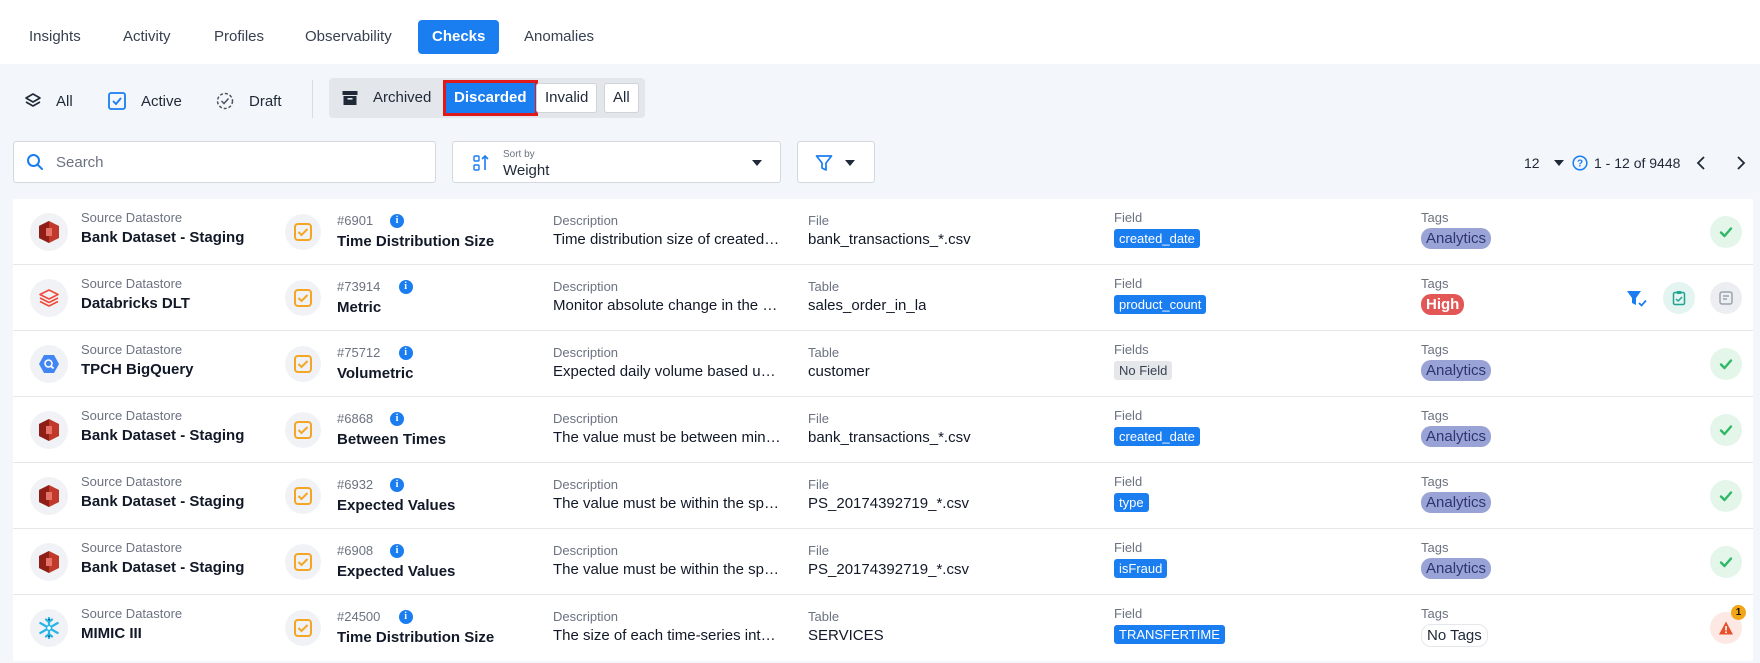 The image size is (1760, 663). What do you see at coordinates (1443, 304) in the screenshot?
I see `tag-chip: High` at bounding box center [1443, 304].